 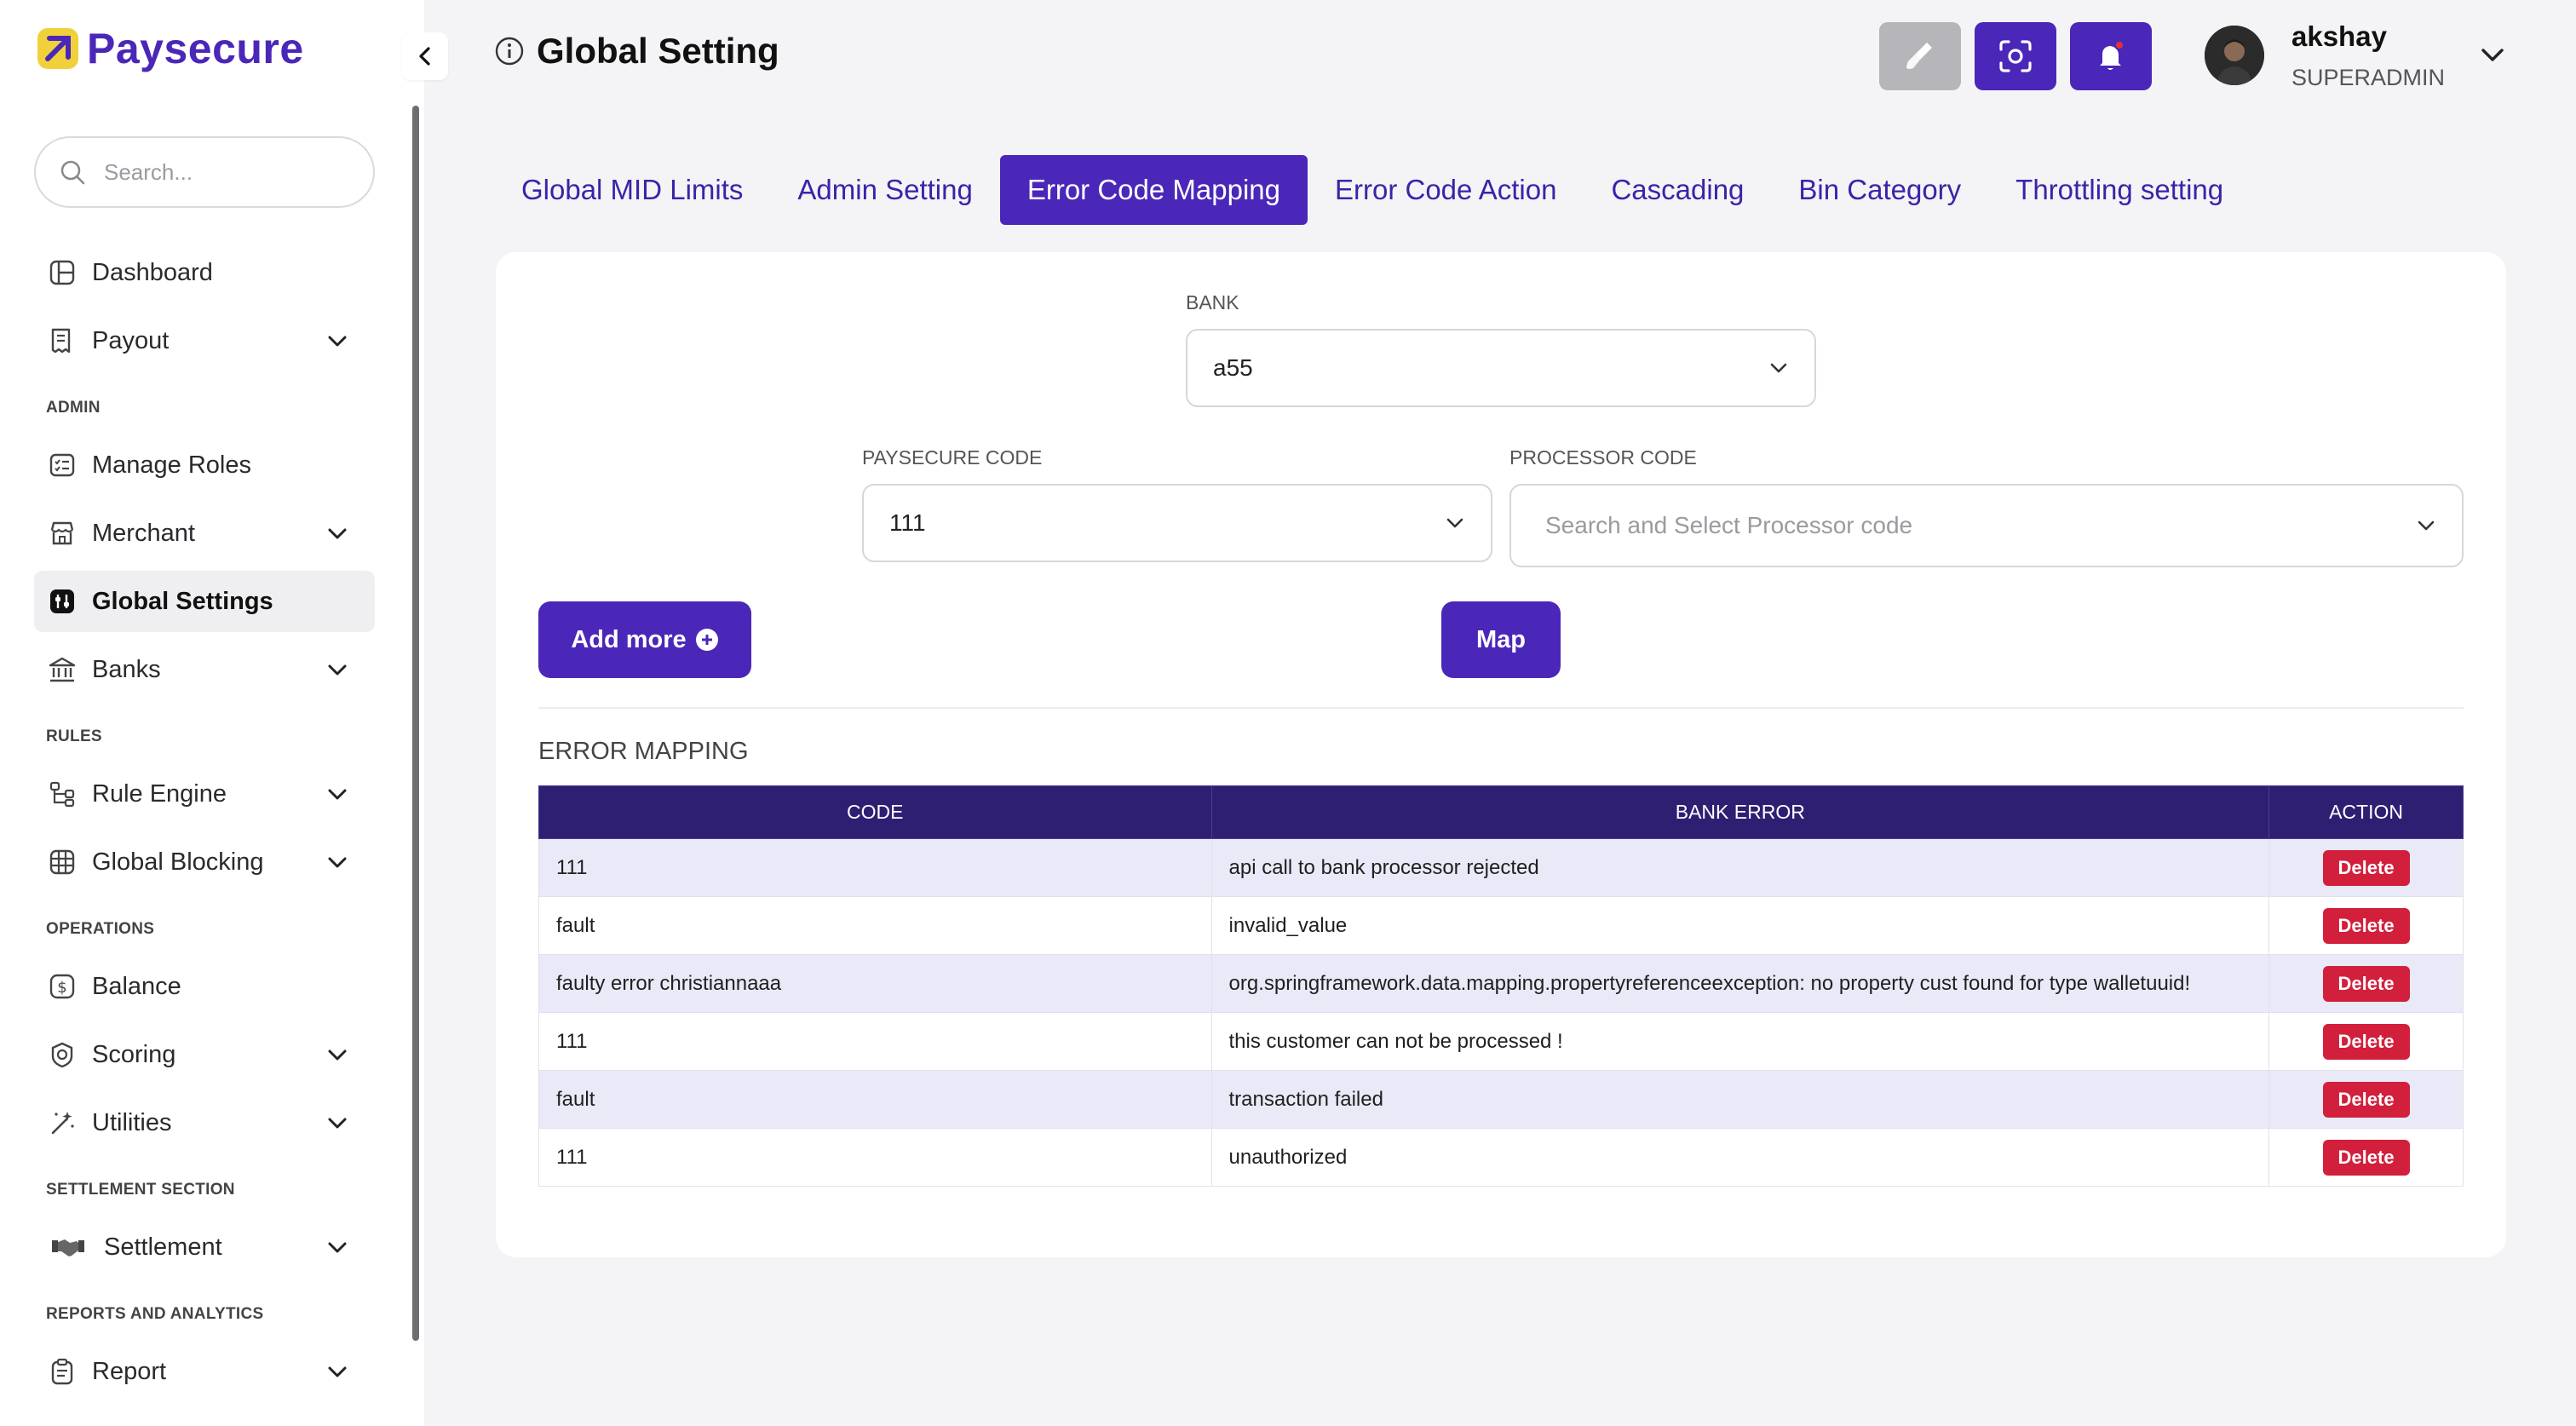 I want to click on page-header: Global Setting, so click(x=637, y=51).